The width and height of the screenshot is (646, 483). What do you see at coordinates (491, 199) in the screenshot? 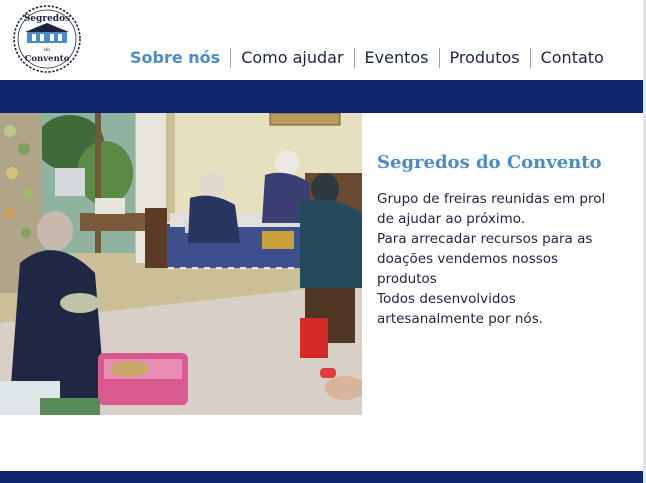
I see `about-text-line: Grupo de freiras reunidas em prol` at bounding box center [491, 199].